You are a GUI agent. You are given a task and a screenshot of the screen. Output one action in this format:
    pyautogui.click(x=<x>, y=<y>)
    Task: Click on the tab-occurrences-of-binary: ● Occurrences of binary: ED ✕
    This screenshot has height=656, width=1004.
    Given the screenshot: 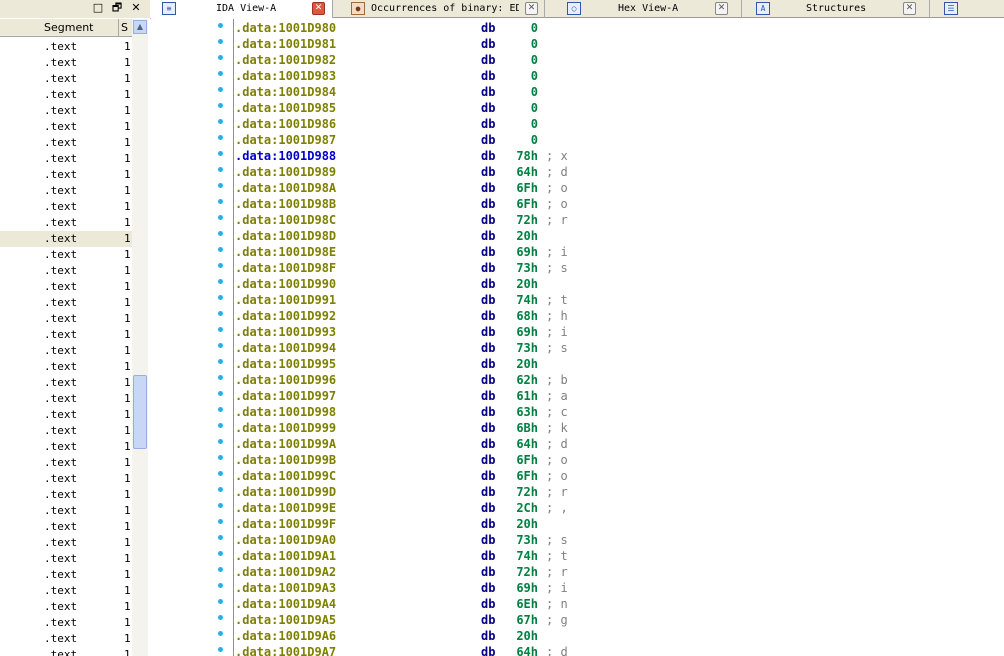 What is the action you would take?
    pyautogui.click(x=439, y=9)
    